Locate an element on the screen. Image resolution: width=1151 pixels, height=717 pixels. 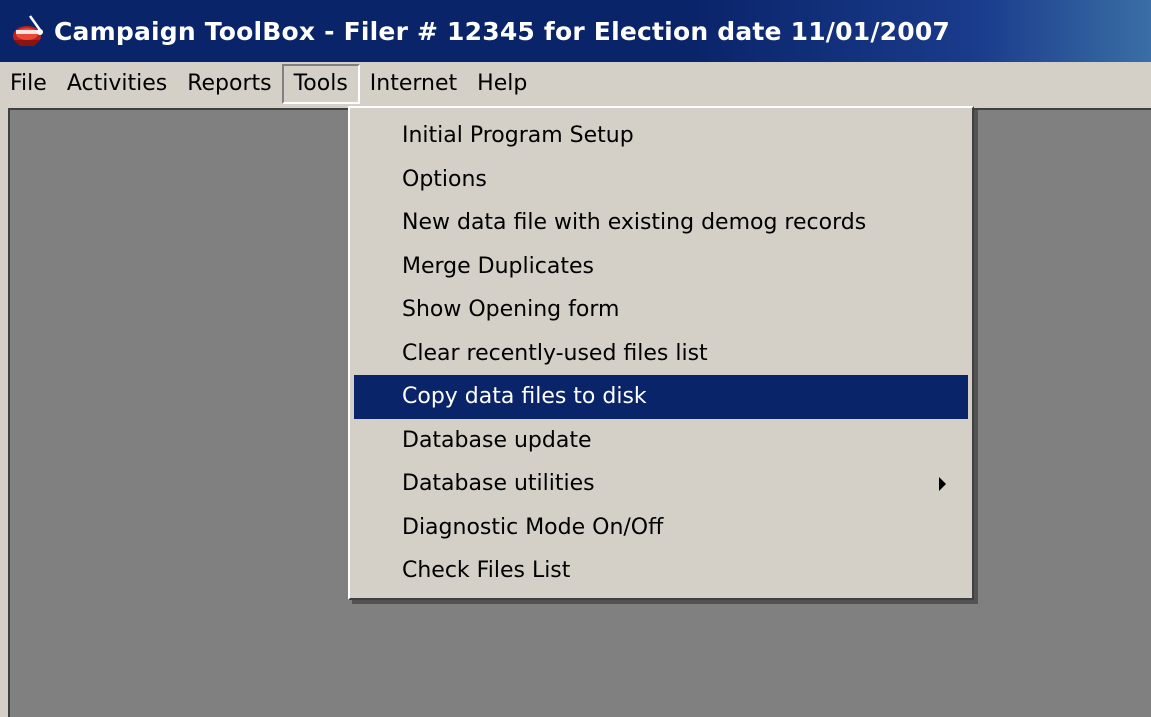
menu-item-merge-duplicates: Merge Duplicates is located at coordinates (661, 267).